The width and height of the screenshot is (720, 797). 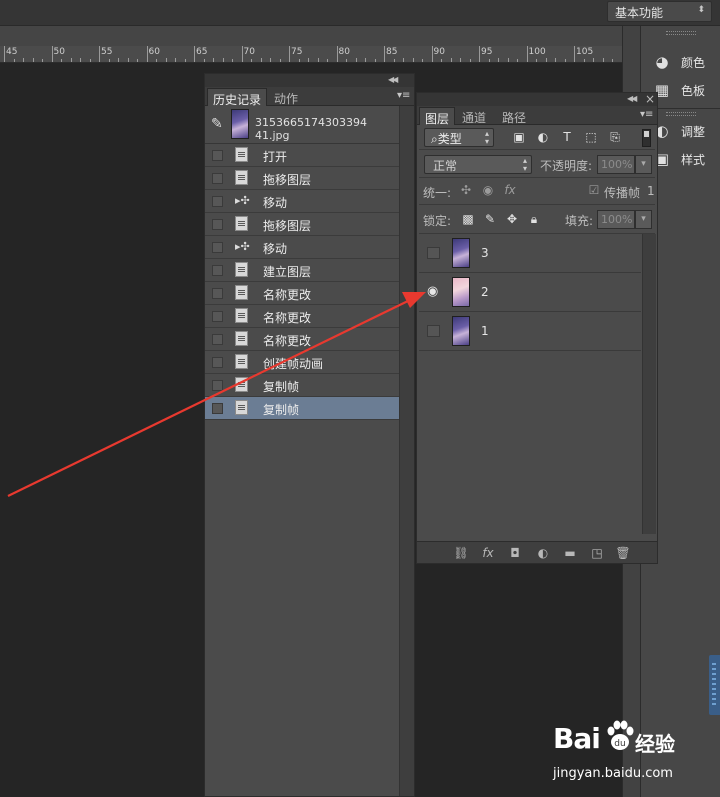 I want to click on blend-mode-select: 正常 ▴ ▾, so click(x=478, y=164).